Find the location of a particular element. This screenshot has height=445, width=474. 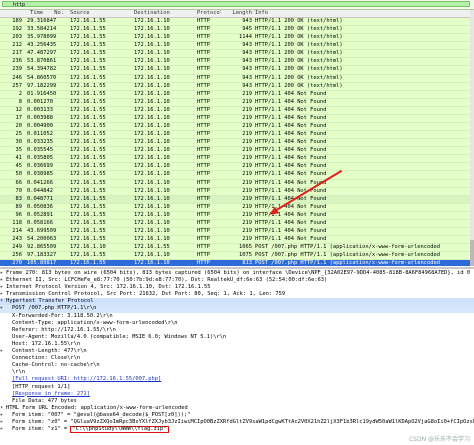

pane-splitter is located at coordinates (237, 268).